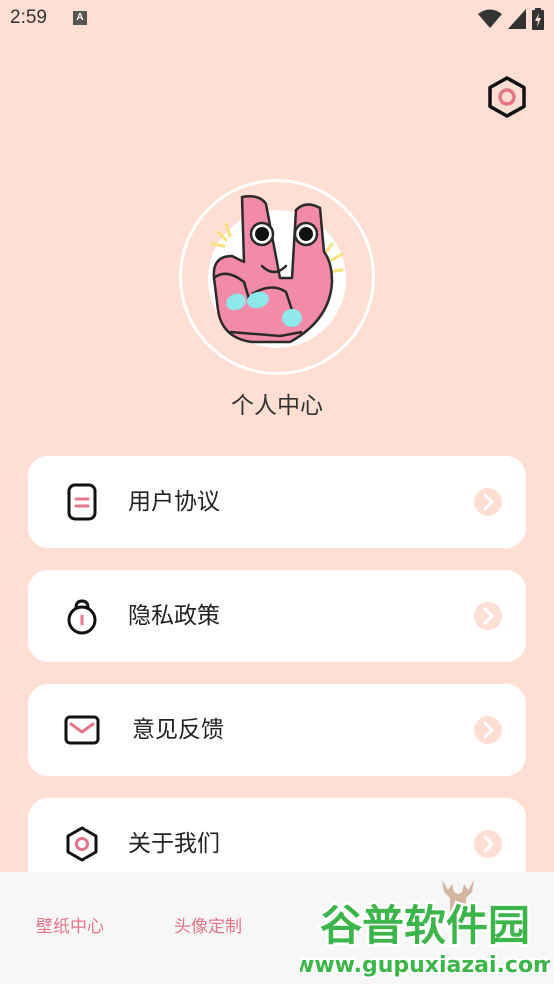  I want to click on status-bar: 2:59 A, so click(277, 19).